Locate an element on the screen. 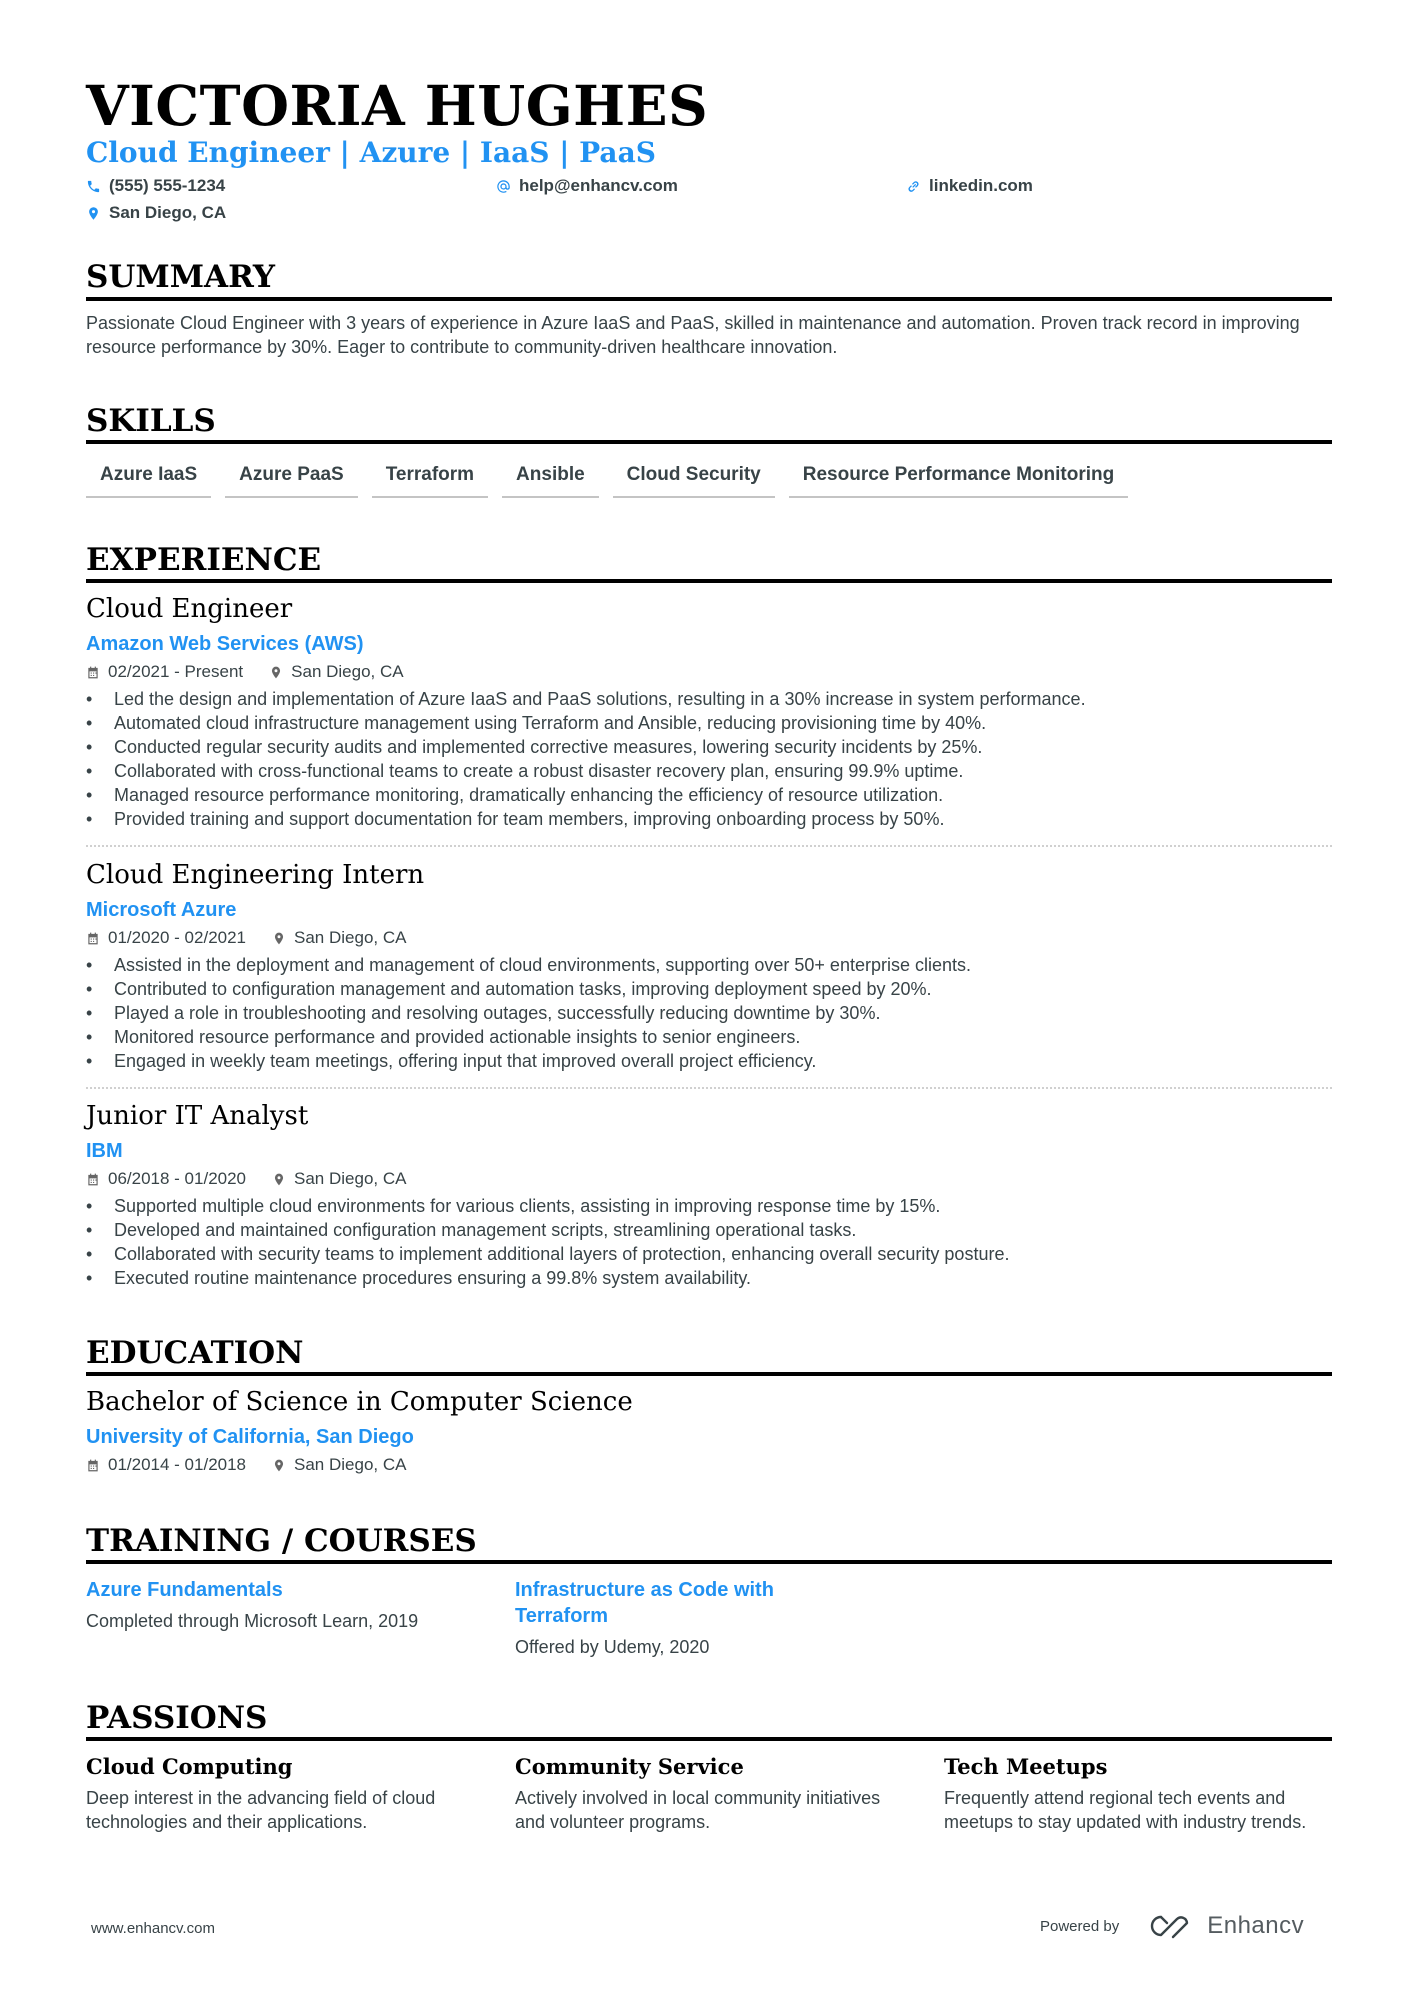  education-location-text: San Diego, CA is located at coordinates (350, 1464).